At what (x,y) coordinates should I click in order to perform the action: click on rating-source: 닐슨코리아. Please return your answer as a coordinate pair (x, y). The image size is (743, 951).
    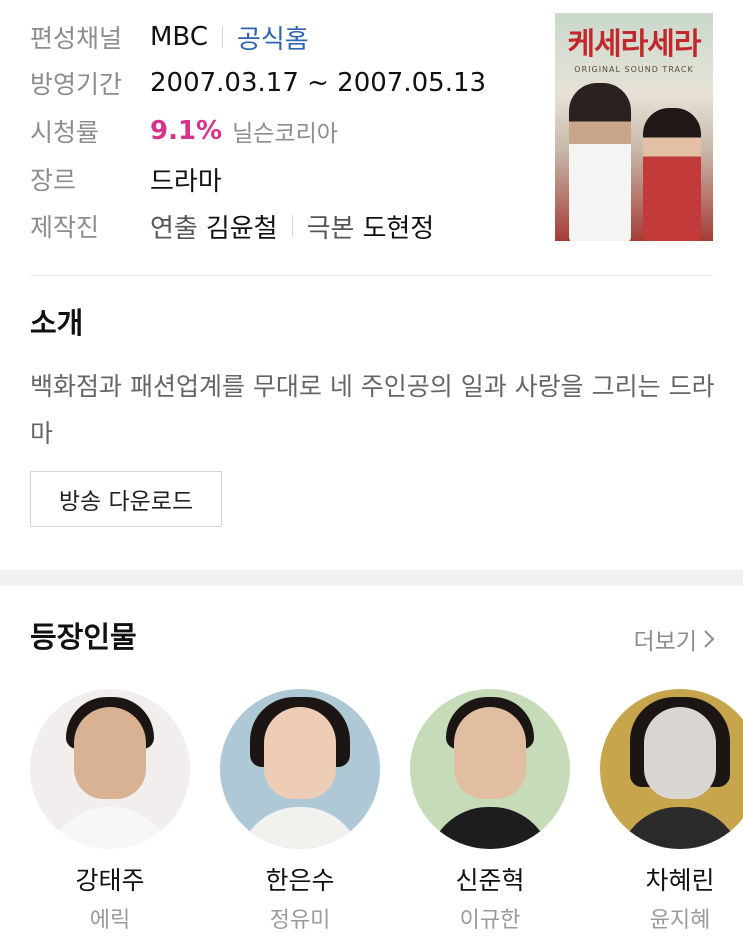
    Looking at the image, I should click on (285, 134).